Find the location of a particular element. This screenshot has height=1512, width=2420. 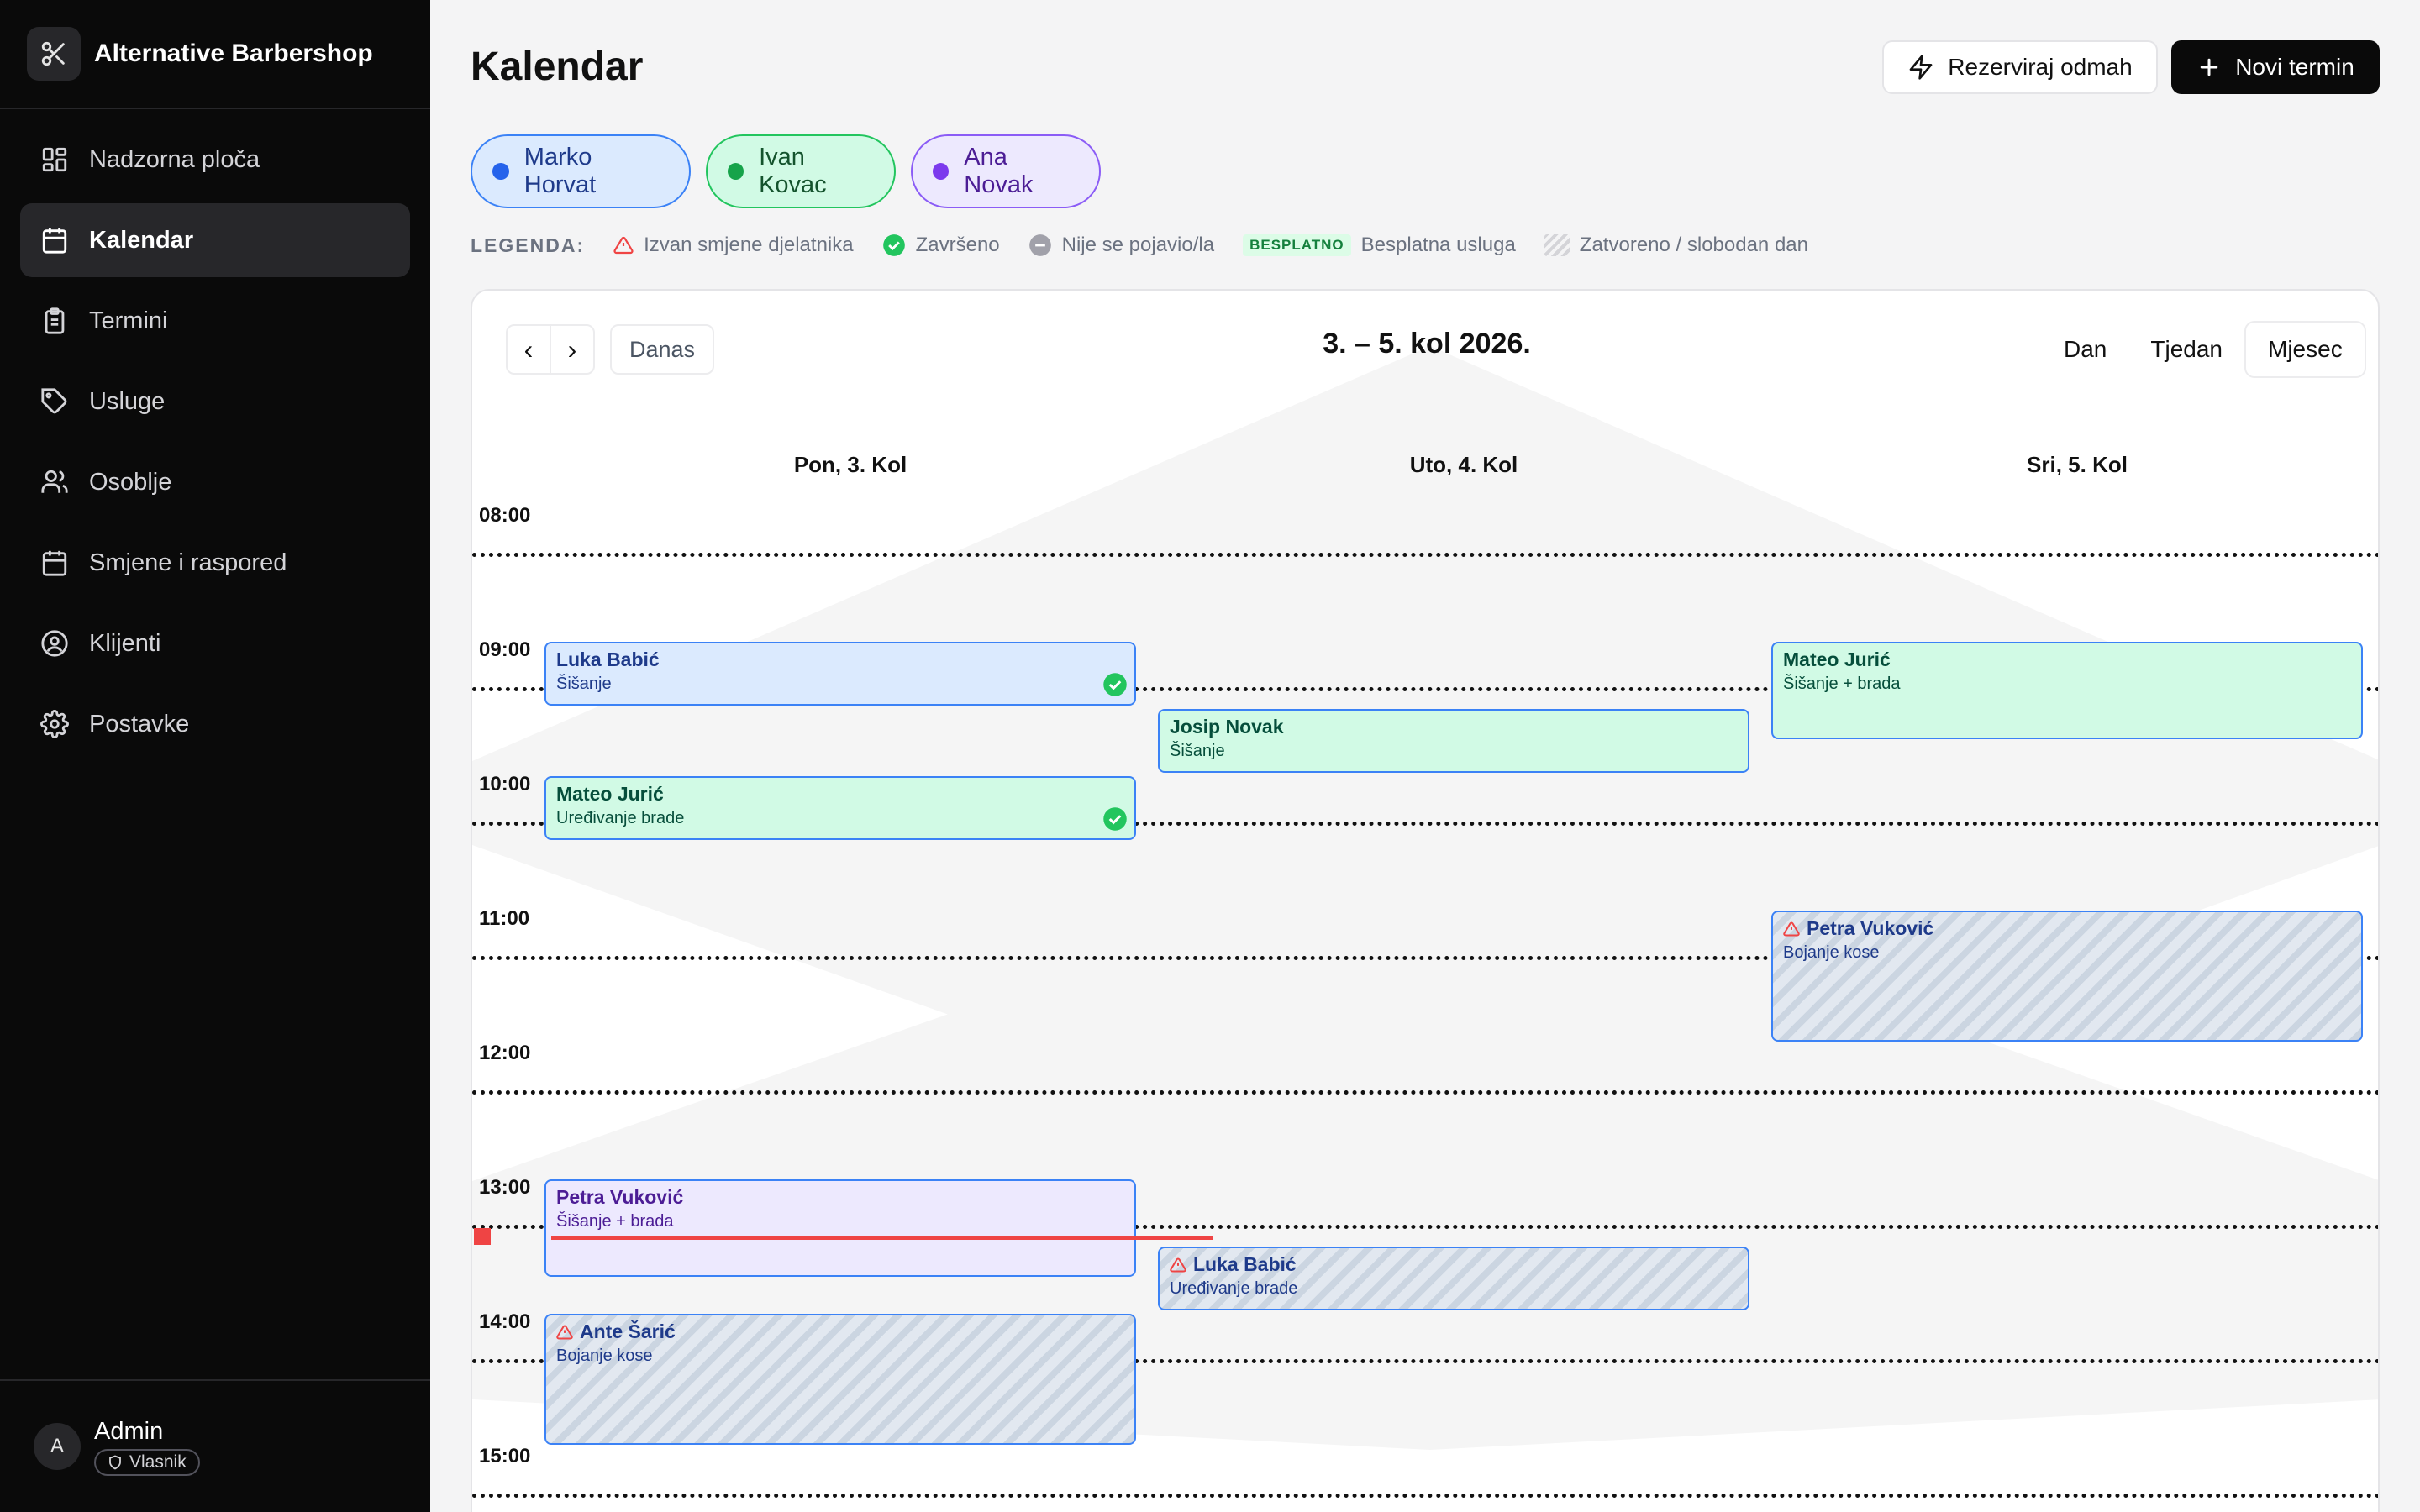

view-week-button: Tjedan is located at coordinates (2186, 349).